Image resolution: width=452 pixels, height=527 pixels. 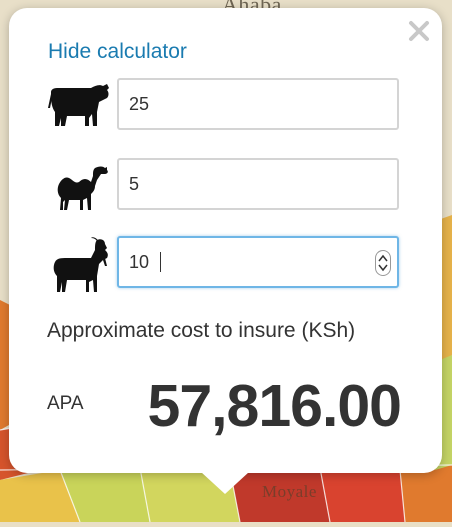 What do you see at coordinates (80, 264) in the screenshot?
I see `goat-icon` at bounding box center [80, 264].